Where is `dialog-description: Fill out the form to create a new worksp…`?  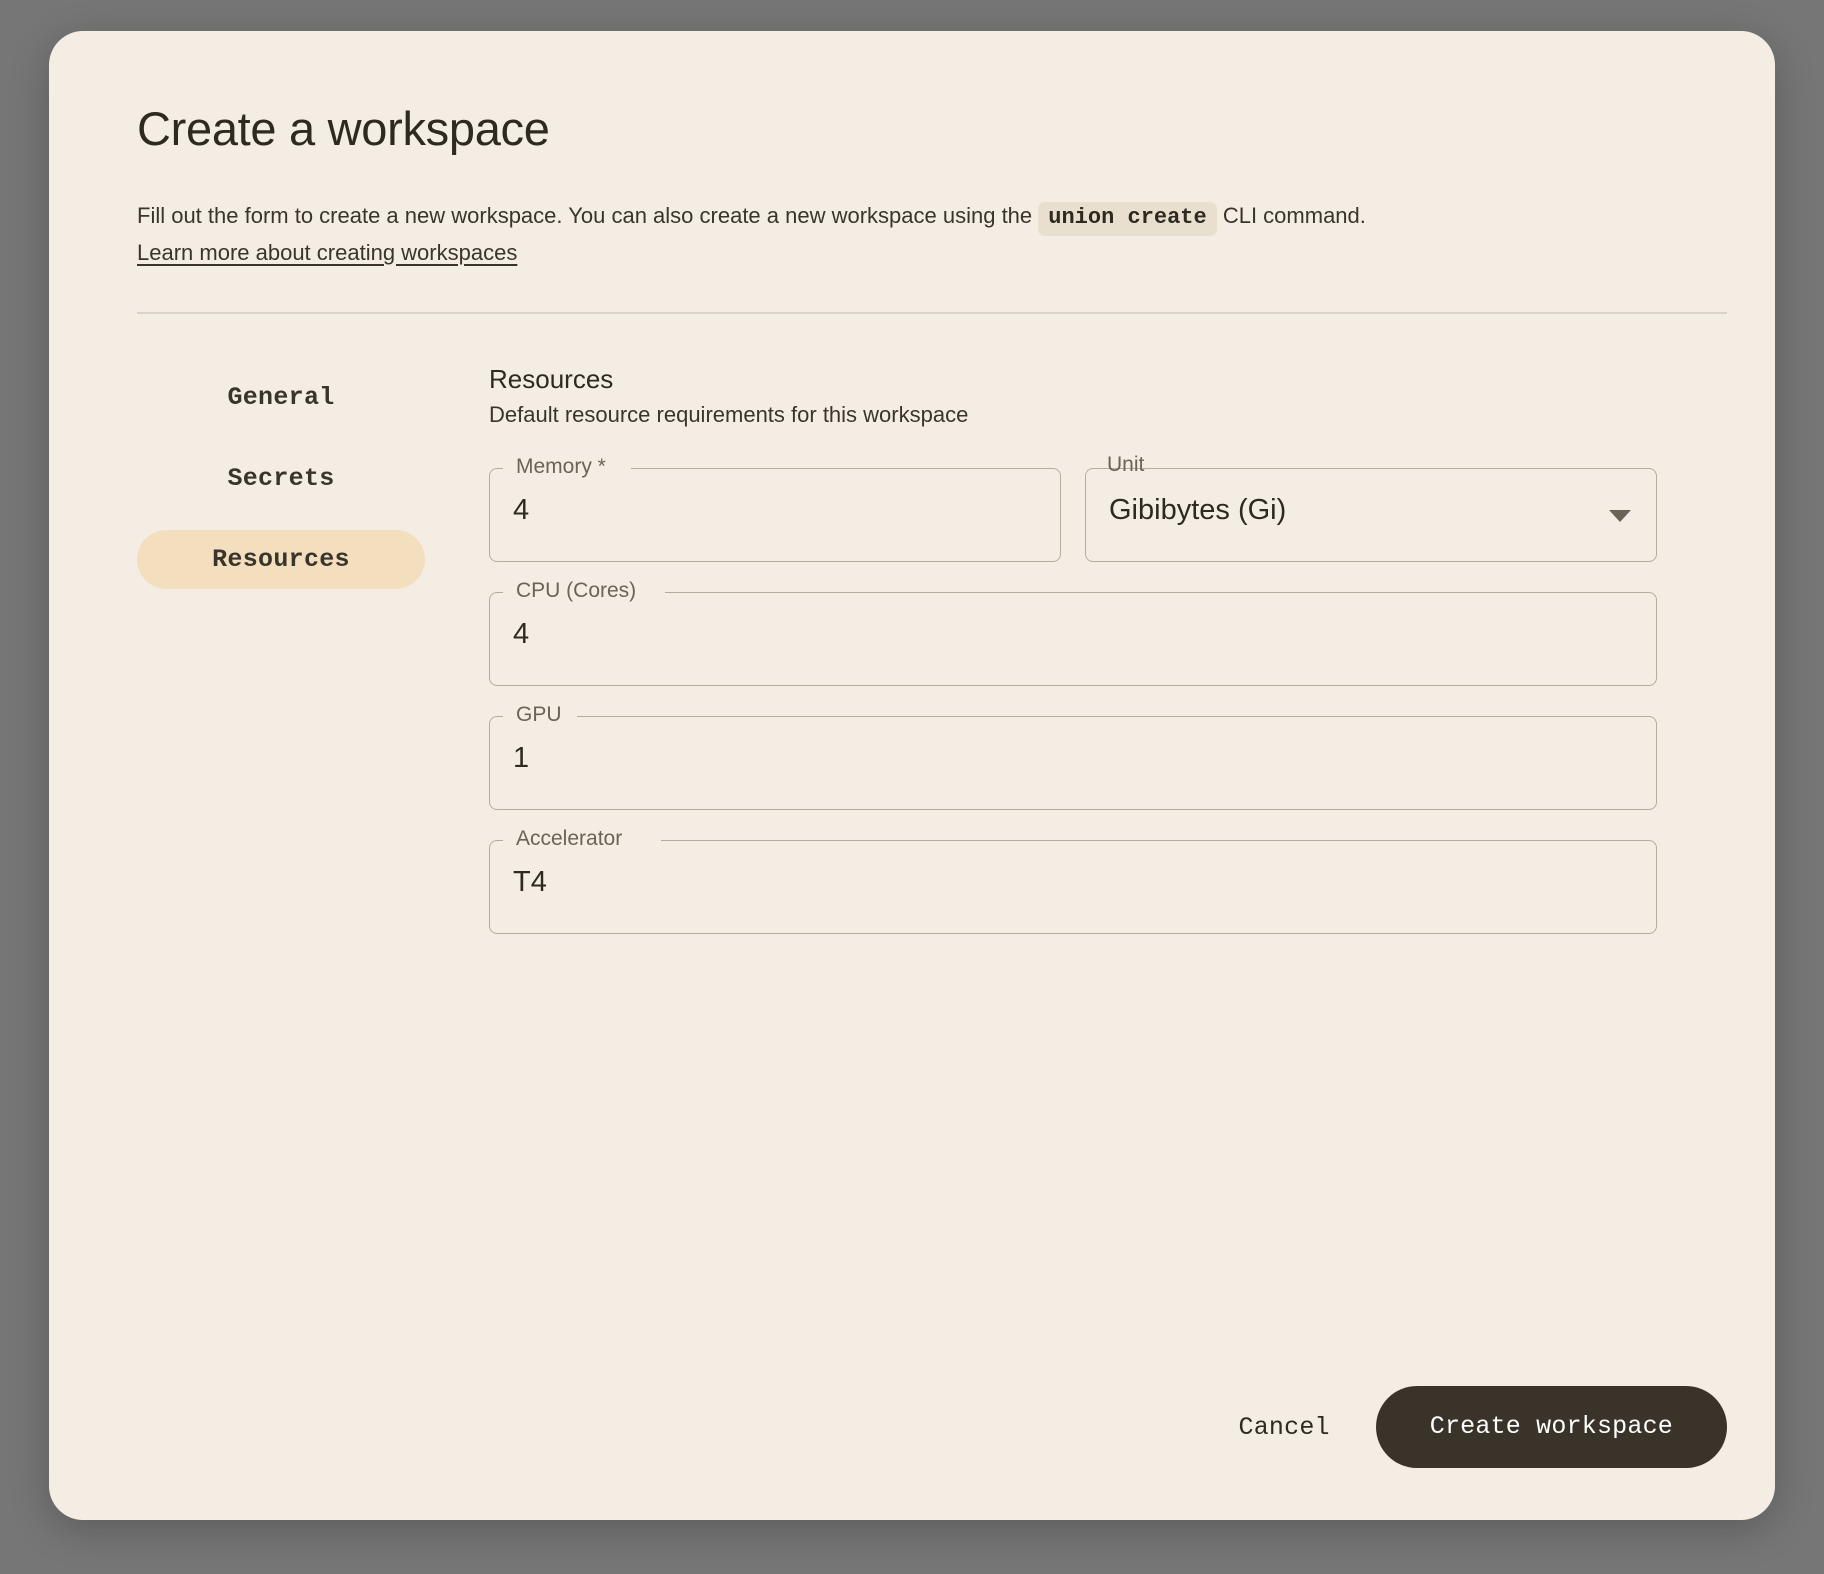
dialog-description: Fill out the form to create a new worksp… is located at coordinates (917, 234).